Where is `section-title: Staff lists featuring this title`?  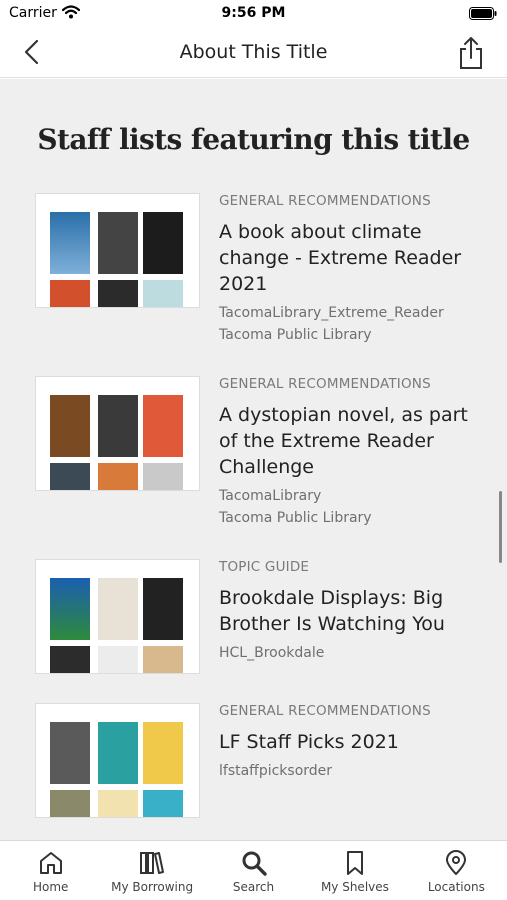 section-title: Staff lists featuring this title is located at coordinates (253, 139).